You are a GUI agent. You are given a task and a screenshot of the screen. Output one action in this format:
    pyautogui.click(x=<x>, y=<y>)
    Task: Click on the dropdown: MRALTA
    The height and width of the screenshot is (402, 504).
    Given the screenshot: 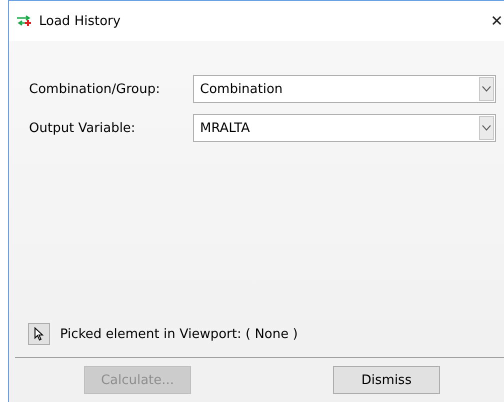 What is the action you would take?
    pyautogui.click(x=344, y=128)
    